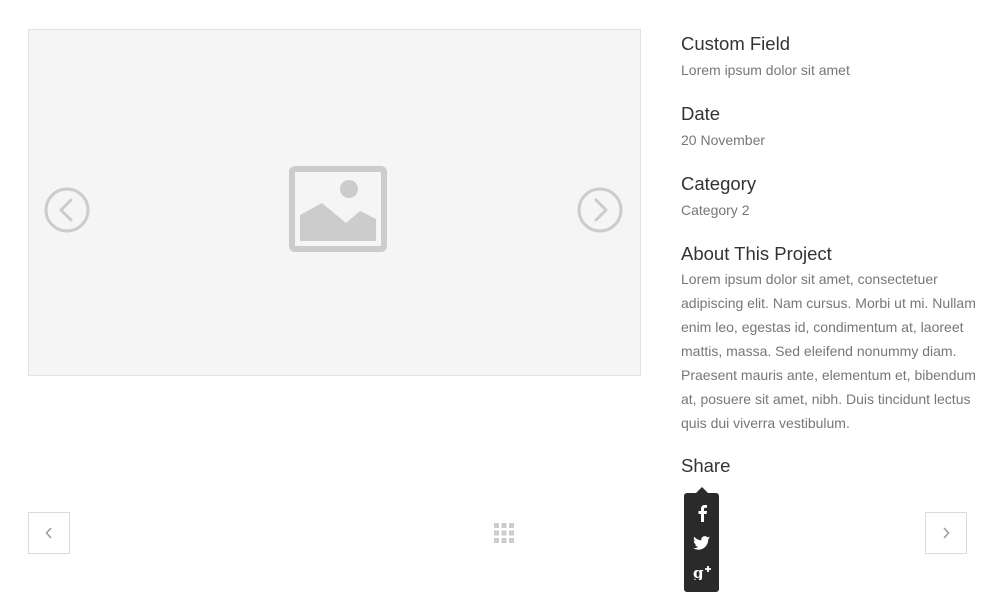 This screenshot has width=1000, height=605. I want to click on share-twitter-button, so click(701, 543).